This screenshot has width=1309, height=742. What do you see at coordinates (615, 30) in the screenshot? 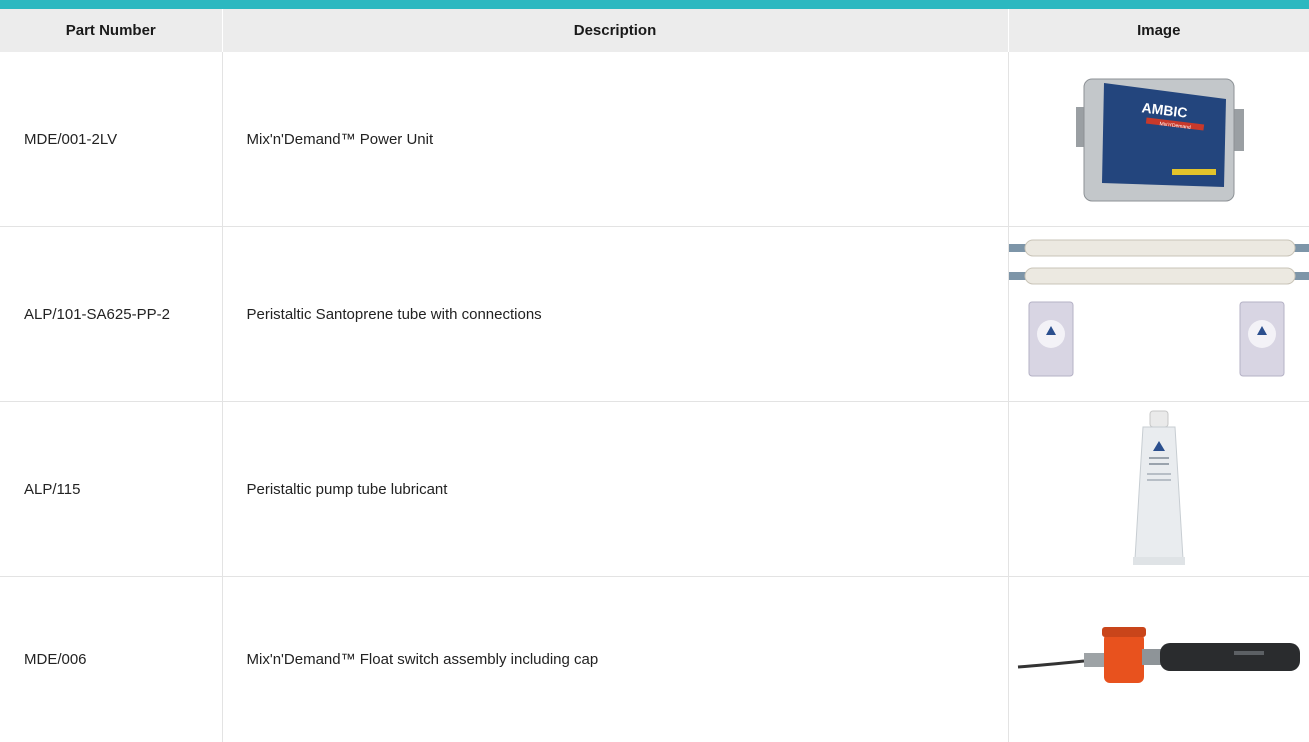
I see `header-description: Description` at bounding box center [615, 30].